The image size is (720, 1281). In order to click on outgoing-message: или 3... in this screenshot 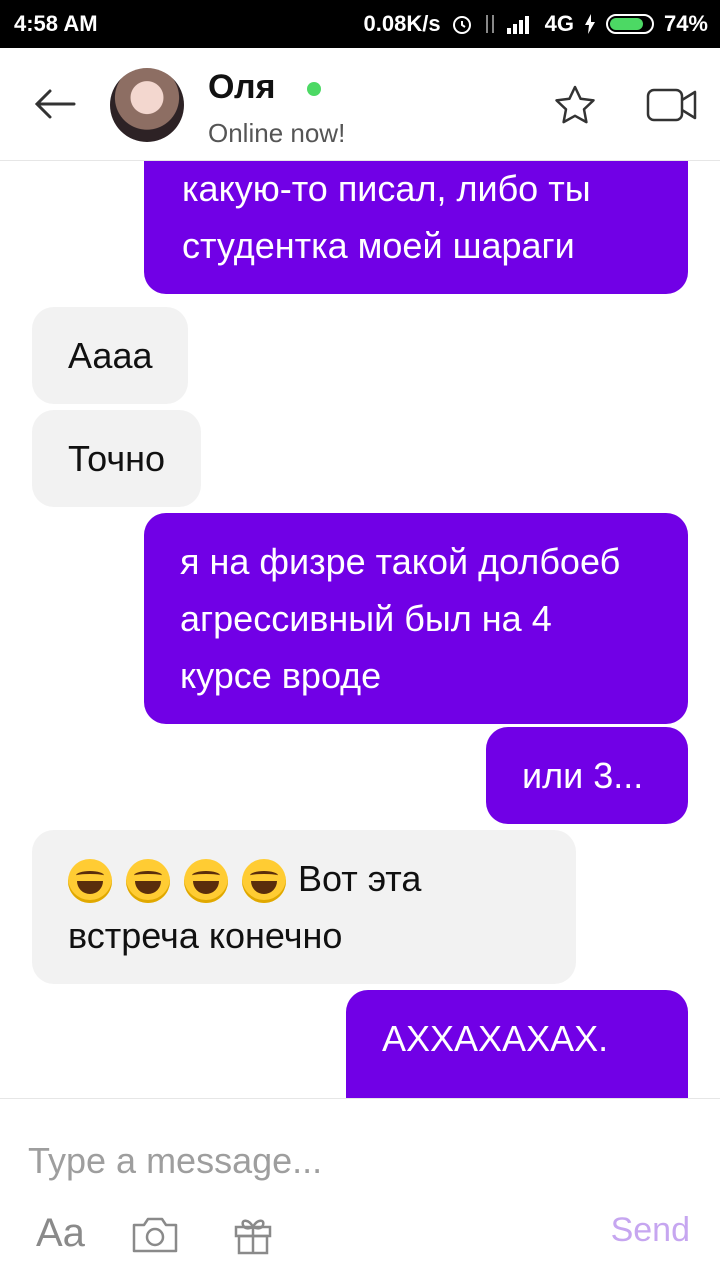, I will do `click(587, 775)`.